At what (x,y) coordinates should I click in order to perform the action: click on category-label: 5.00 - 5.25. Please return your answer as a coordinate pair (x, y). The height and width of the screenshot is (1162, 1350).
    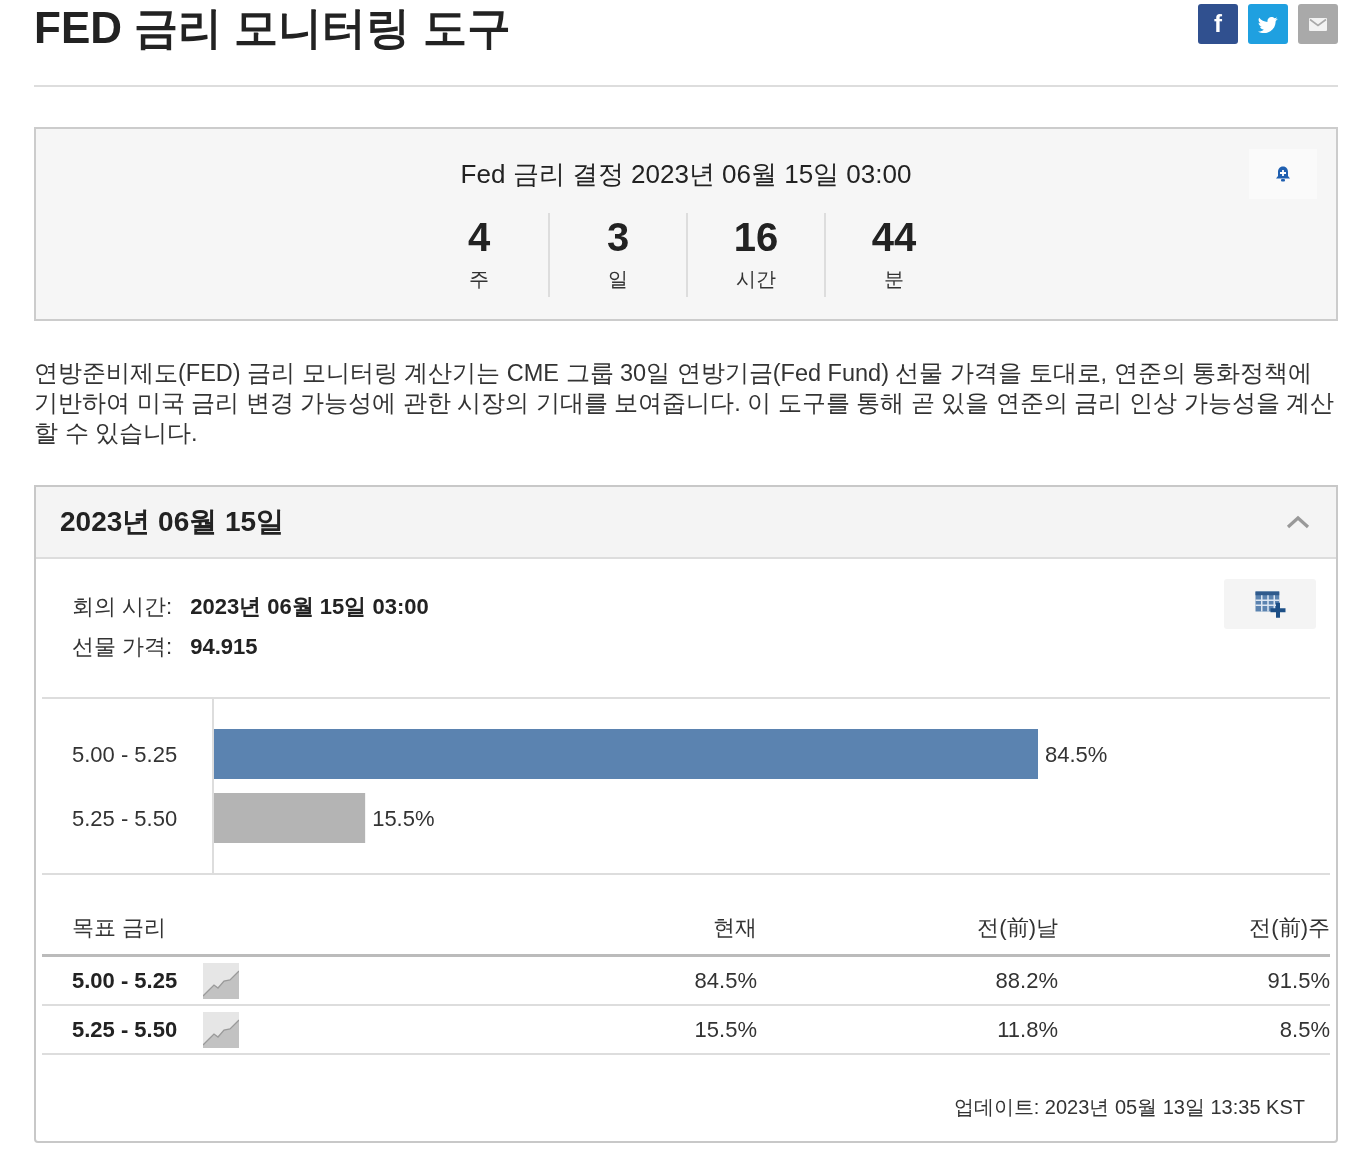
    Looking at the image, I should click on (125, 754).